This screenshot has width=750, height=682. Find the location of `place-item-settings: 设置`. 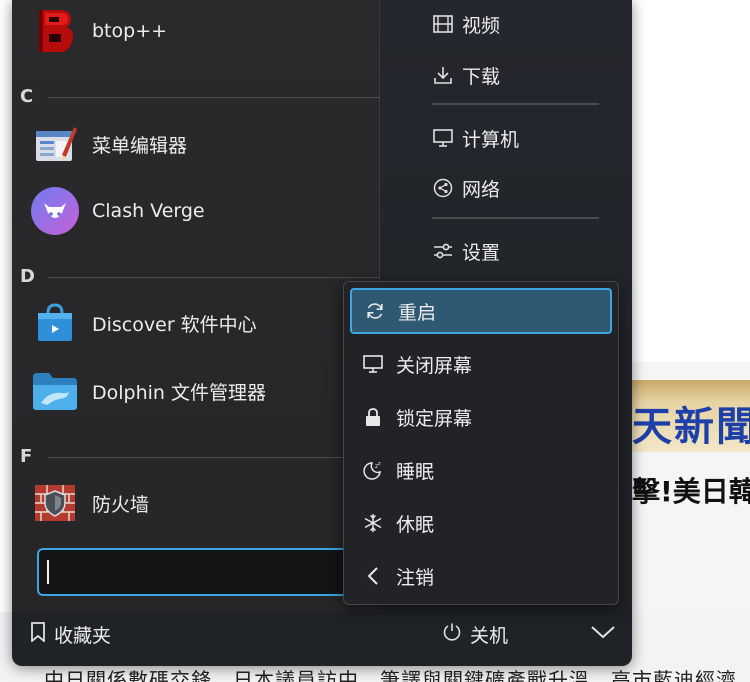

place-item-settings: 设置 is located at coordinates (466, 251).